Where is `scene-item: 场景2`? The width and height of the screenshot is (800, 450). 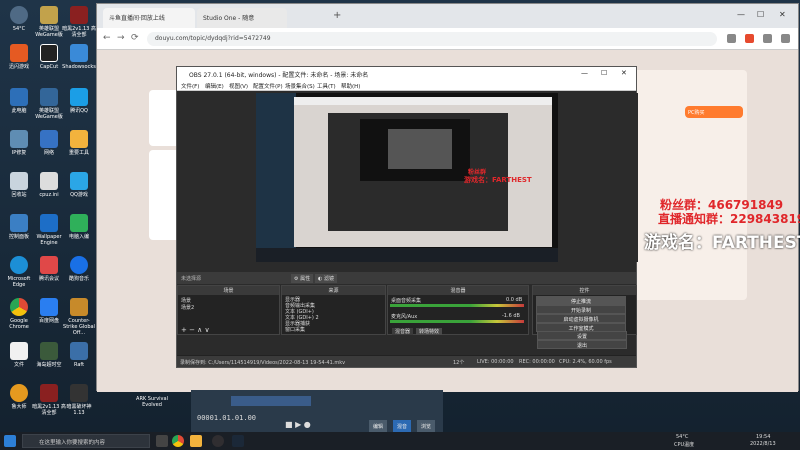
scene-item: 场景2 is located at coordinates (187, 307).